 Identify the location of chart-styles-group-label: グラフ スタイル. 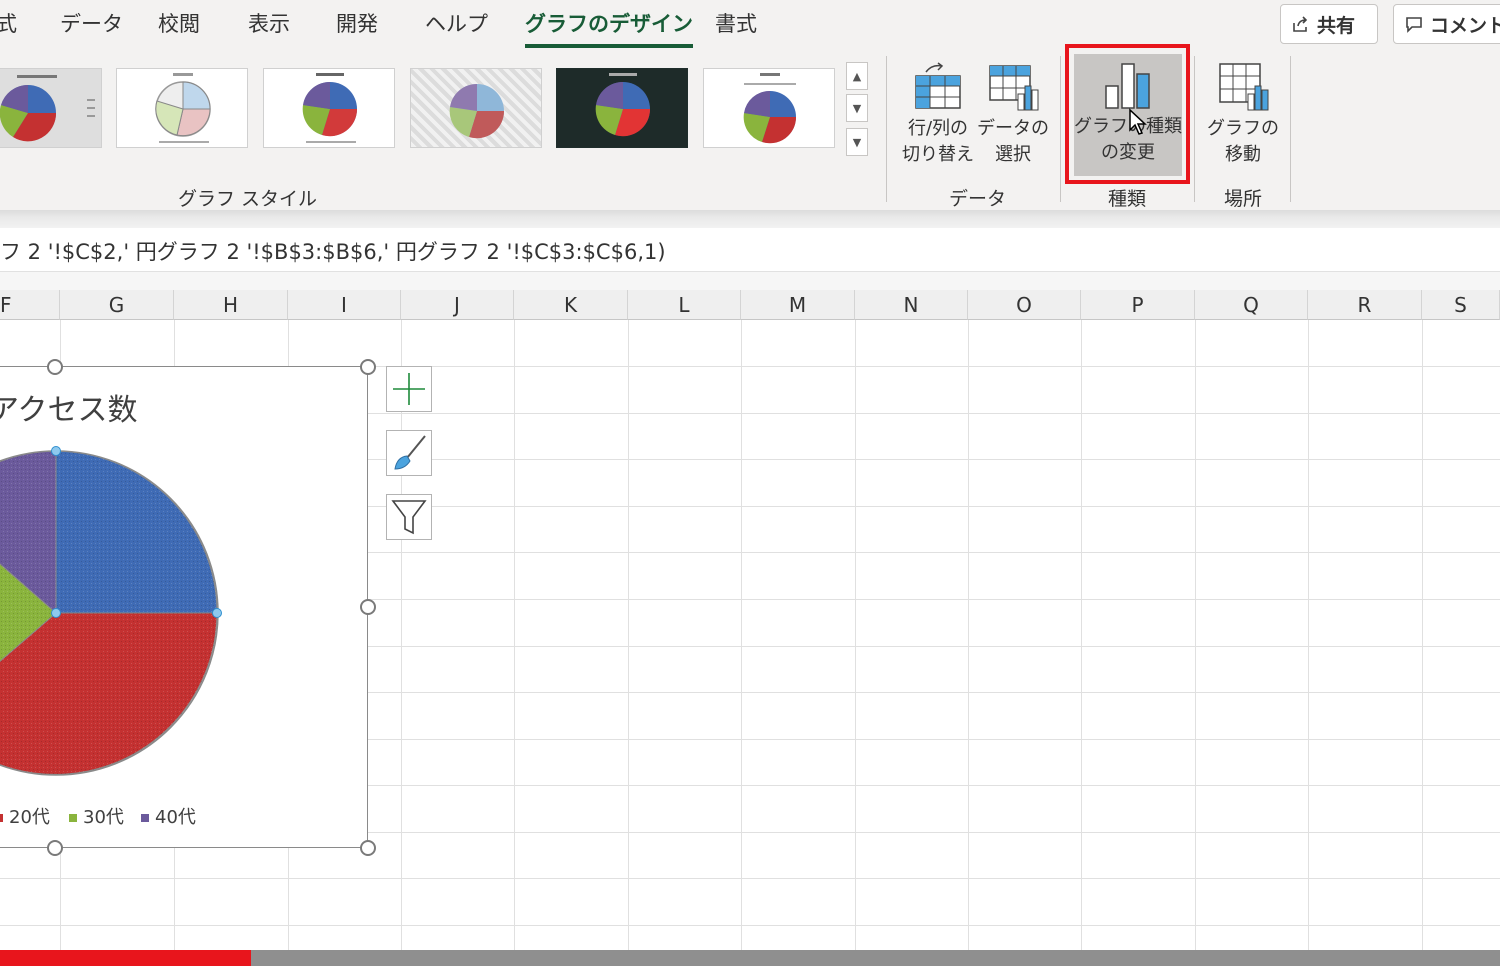
(248, 199).